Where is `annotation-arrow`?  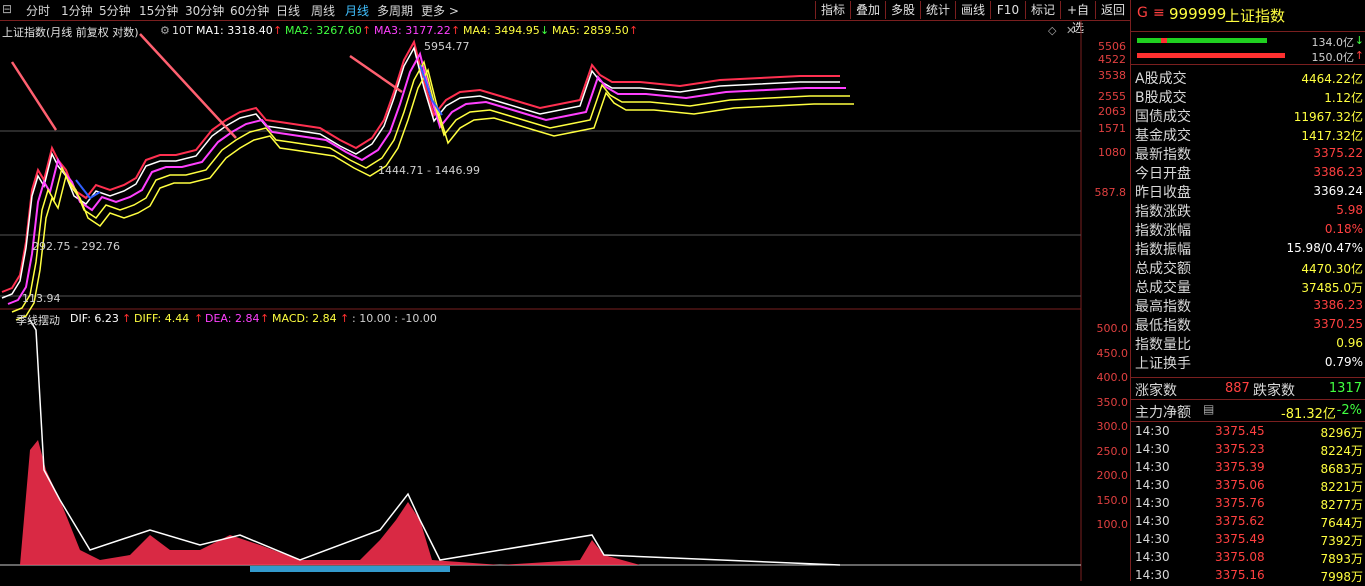 annotation-arrow is located at coordinates (376, 74).